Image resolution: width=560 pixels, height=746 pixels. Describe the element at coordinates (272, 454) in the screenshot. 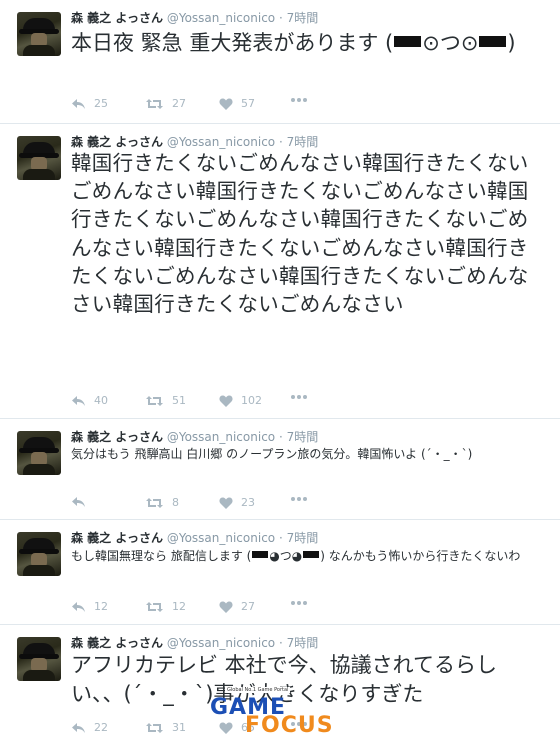

I see `tweet-text: 気分はもう 飛騨高山 白川郷 のノープラン旅の気分。韓国怖いよ (´・_・`)` at that location.